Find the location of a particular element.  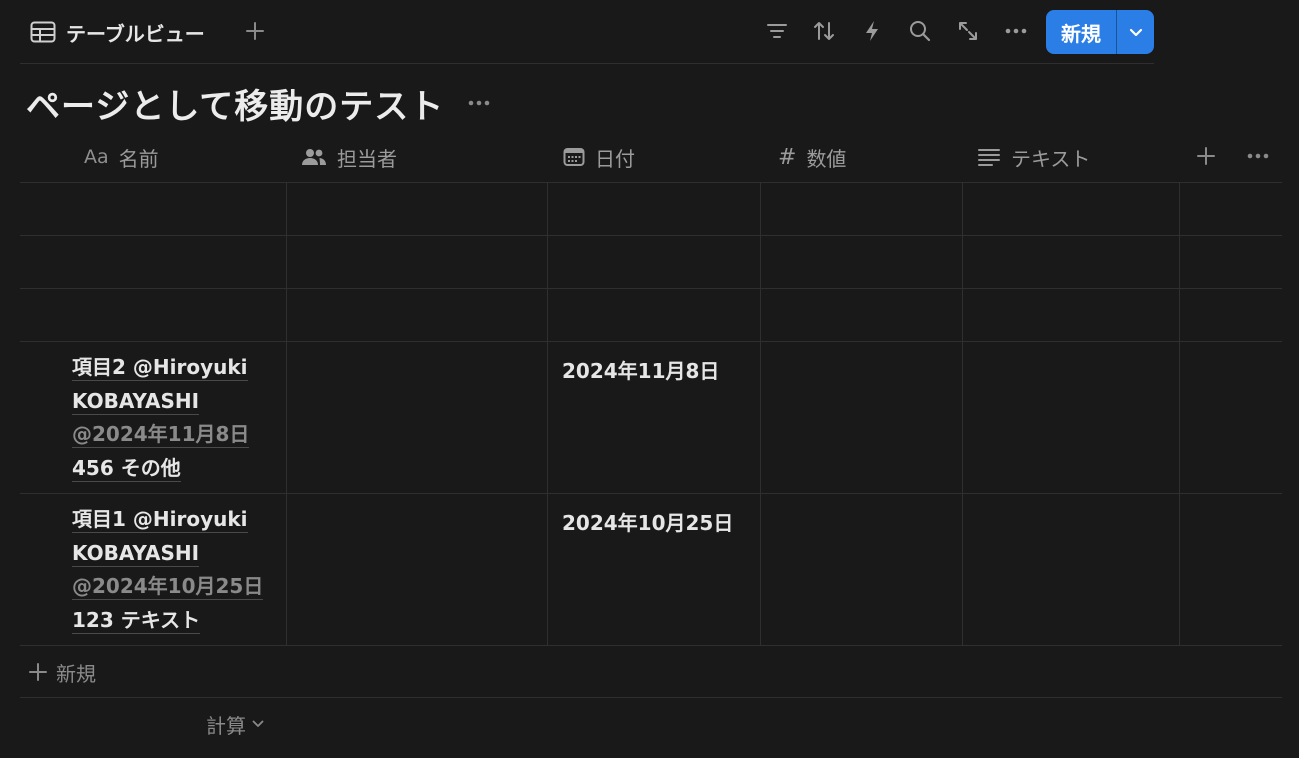

sort-button is located at coordinates (824, 31).